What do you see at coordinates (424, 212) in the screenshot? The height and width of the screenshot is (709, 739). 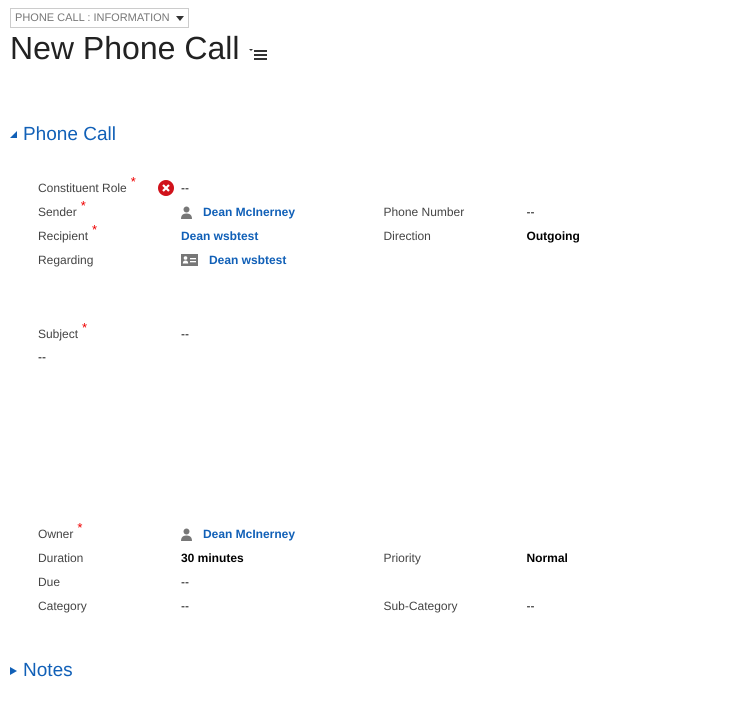 I see `field-label: Phone Number` at bounding box center [424, 212].